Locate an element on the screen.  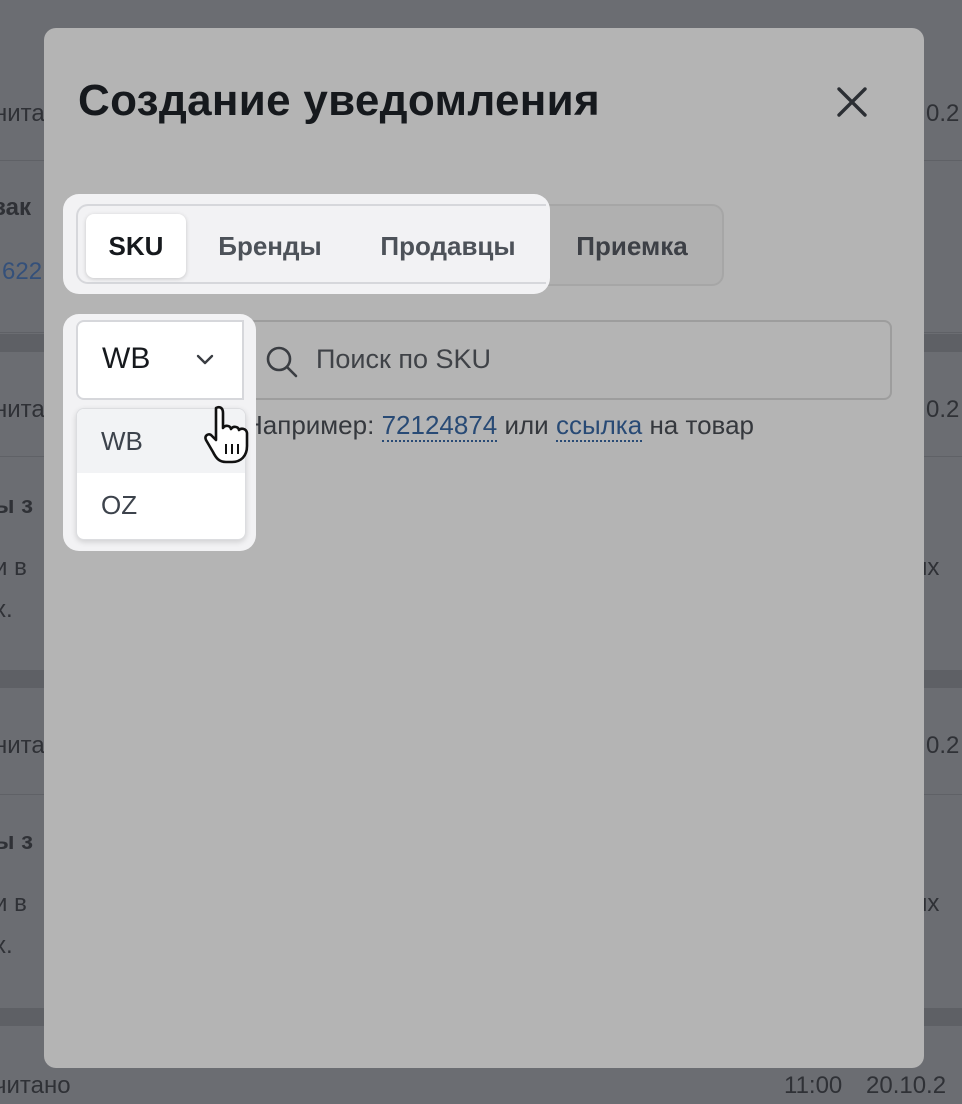
hand-cursor-icon is located at coordinates (226, 434).